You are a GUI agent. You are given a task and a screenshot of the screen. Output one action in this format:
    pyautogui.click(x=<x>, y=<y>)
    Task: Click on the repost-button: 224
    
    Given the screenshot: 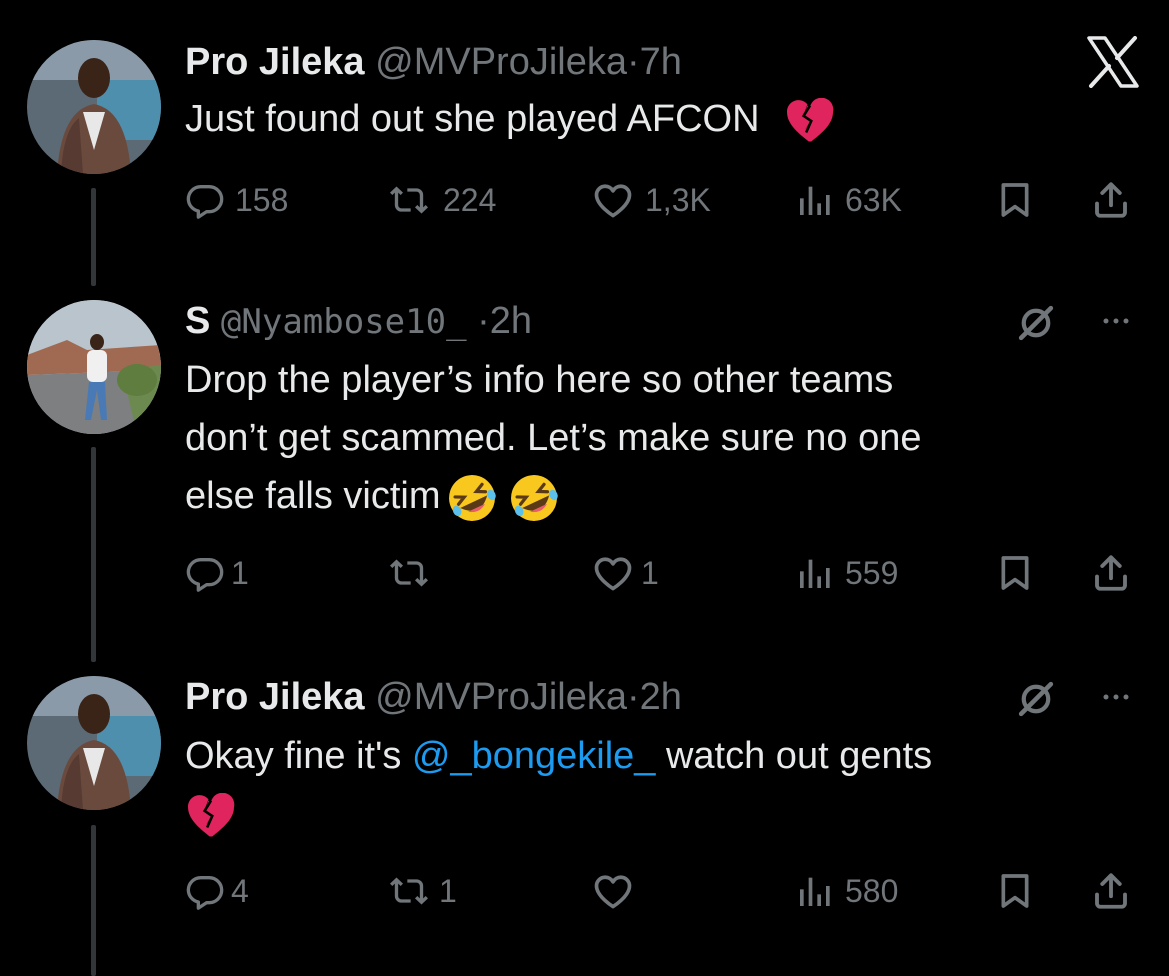 What is the action you would take?
    pyautogui.click(x=440, y=200)
    